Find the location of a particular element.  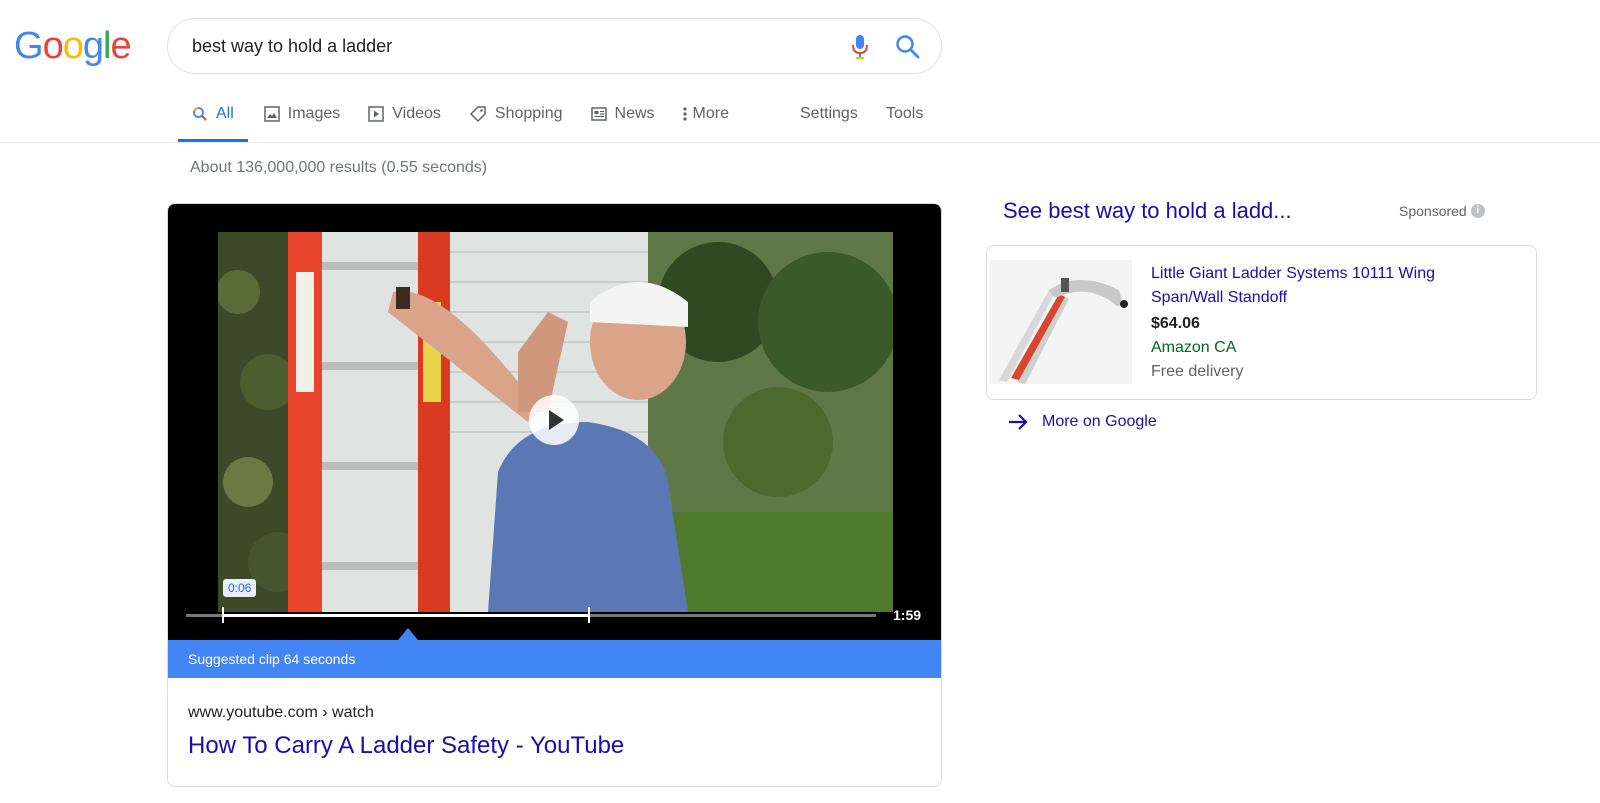

more-vert-icon is located at coordinates (684, 114).